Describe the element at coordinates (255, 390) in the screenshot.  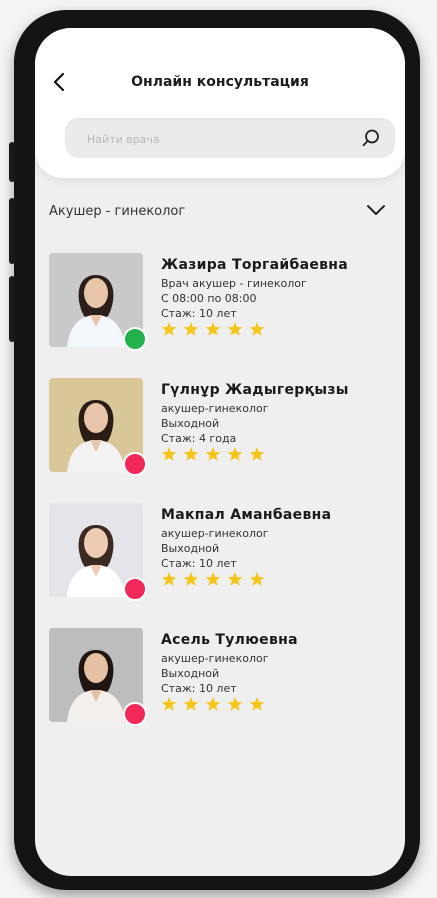
I see `doctor-name: Гүлнұр Жадыгерқызы` at that location.